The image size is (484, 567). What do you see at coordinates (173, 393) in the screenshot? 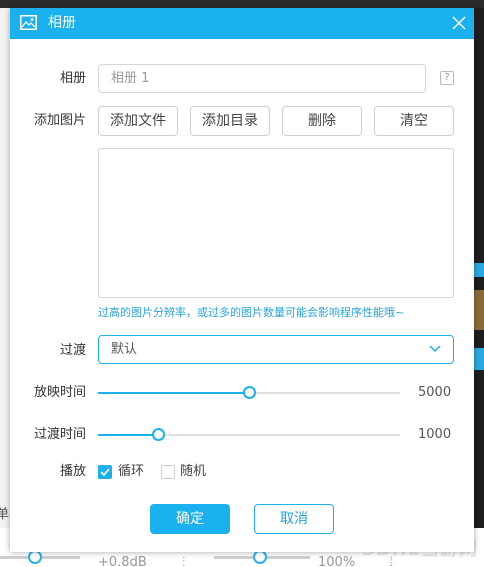
I see `display-time-fill` at bounding box center [173, 393].